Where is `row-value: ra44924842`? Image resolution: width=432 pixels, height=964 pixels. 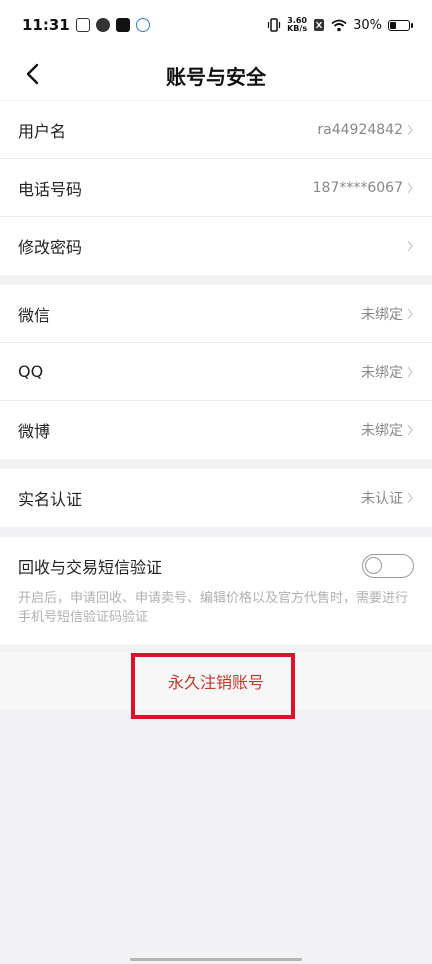
row-value: ra44924842 is located at coordinates (360, 129).